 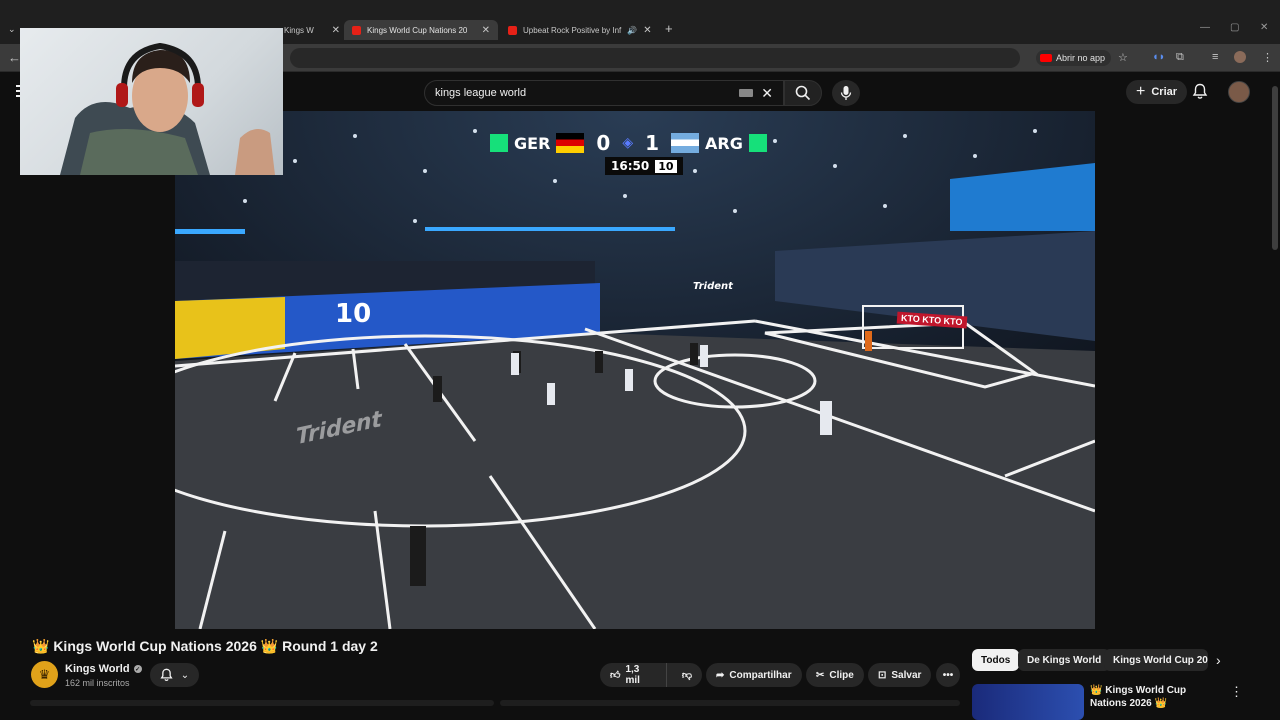 I want to click on home-score: 0, so click(x=603, y=143).